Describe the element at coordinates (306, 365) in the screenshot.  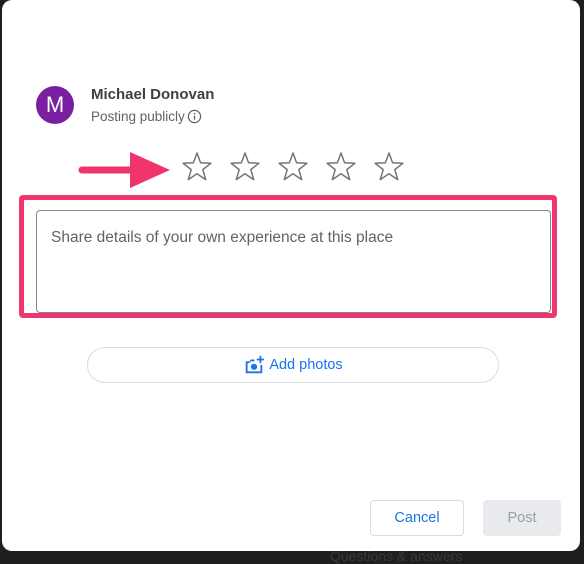
I see `add-photos-label: Add photos` at that location.